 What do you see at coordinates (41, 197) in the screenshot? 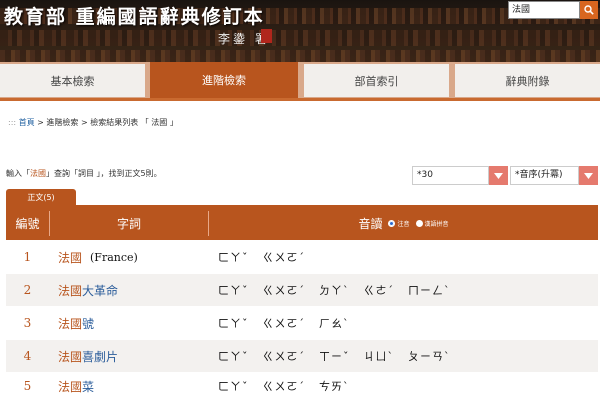
I see `tab-main-text: 正文(5)` at bounding box center [41, 197].